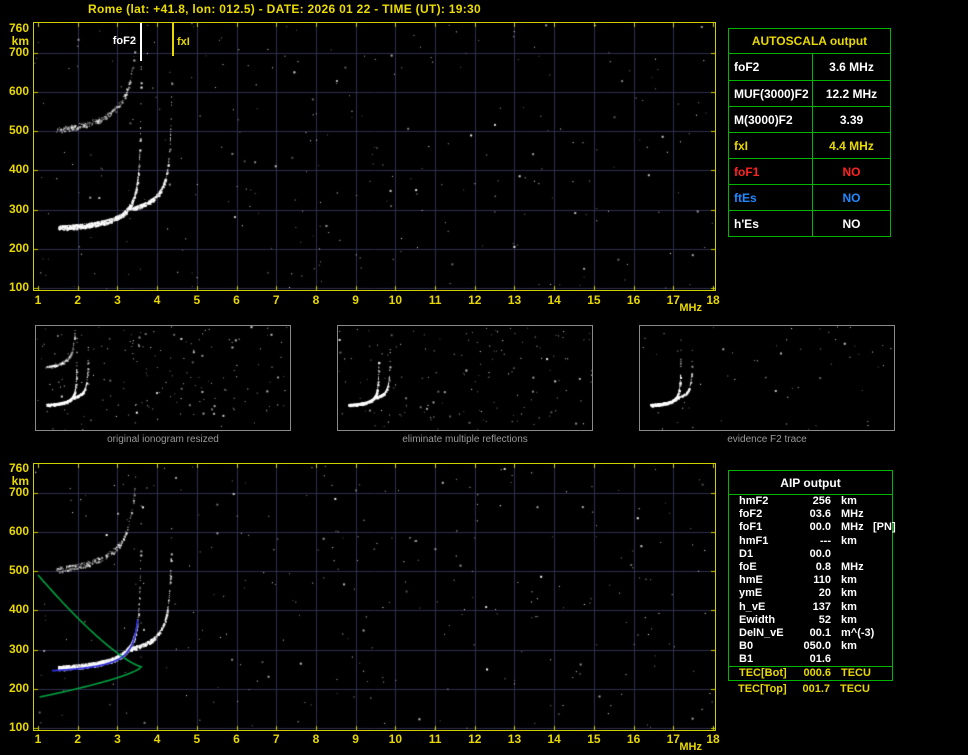  What do you see at coordinates (771, 120) in the screenshot?
I see `autoscala-row-label: M(3000)F2` at bounding box center [771, 120].